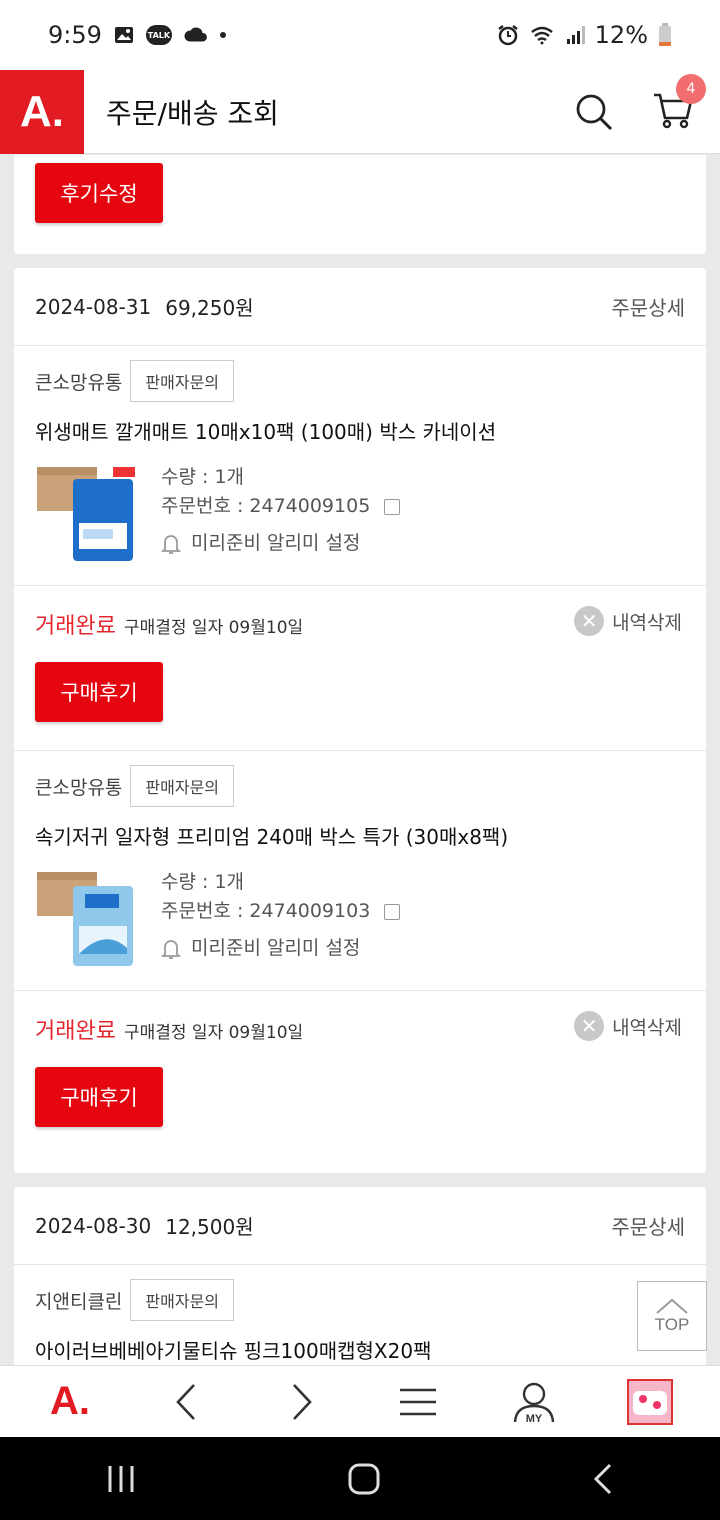 This screenshot has width=720, height=1520. I want to click on chevron-up-icon, so click(672, 1306).